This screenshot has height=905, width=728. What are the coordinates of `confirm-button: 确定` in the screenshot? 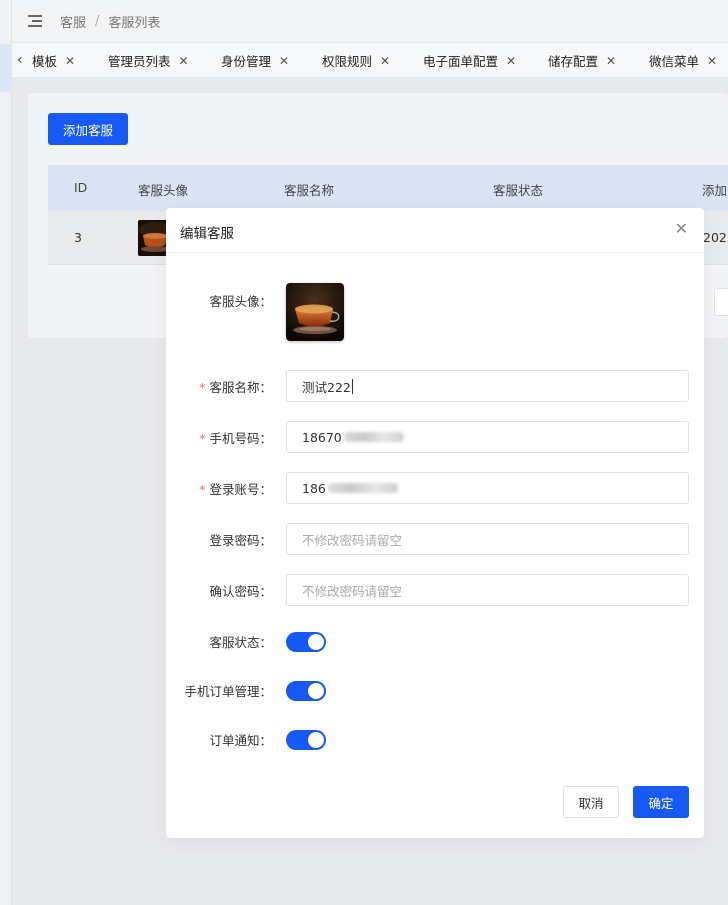 It's located at (661, 802).